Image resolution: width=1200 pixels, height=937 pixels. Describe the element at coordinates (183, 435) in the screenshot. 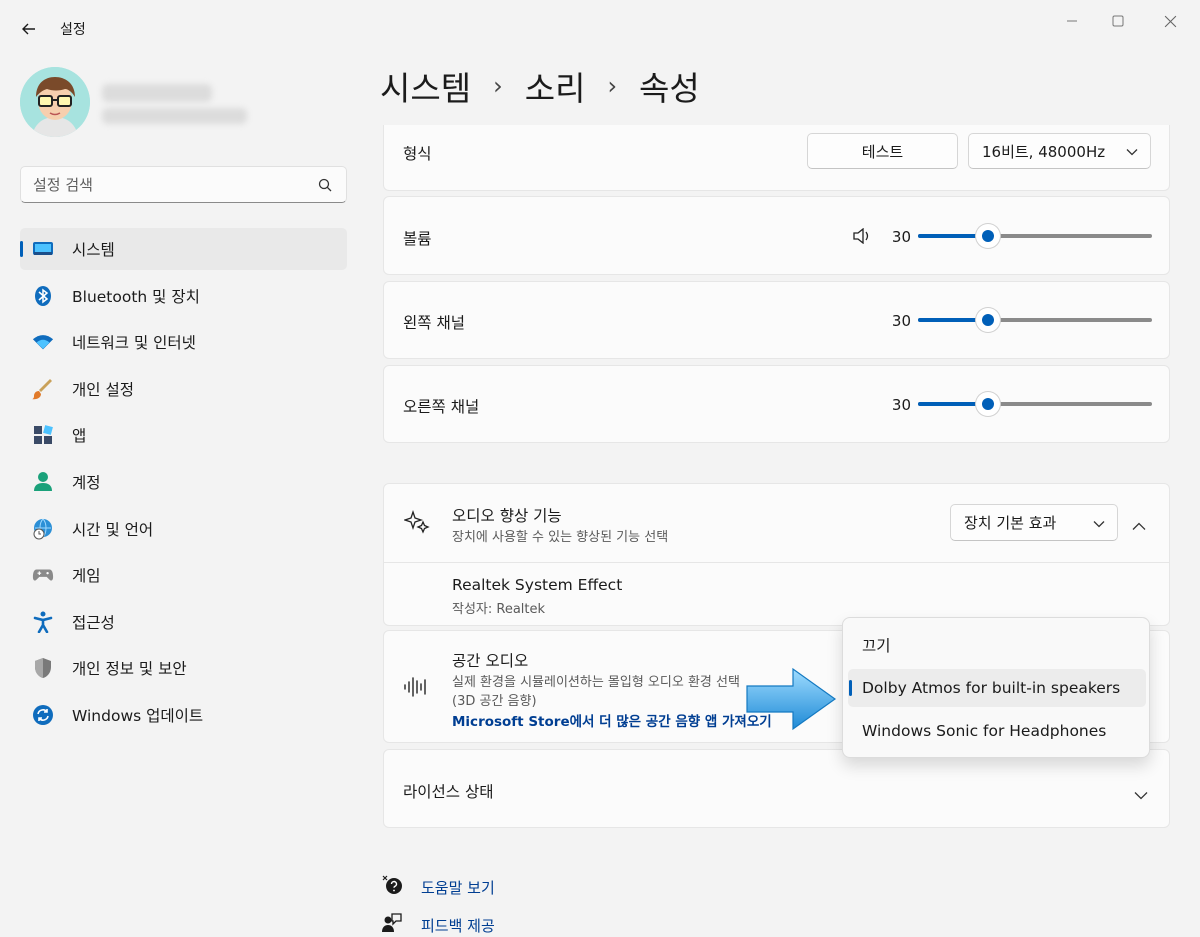

I see `sidebar-item-apps: 앱` at that location.